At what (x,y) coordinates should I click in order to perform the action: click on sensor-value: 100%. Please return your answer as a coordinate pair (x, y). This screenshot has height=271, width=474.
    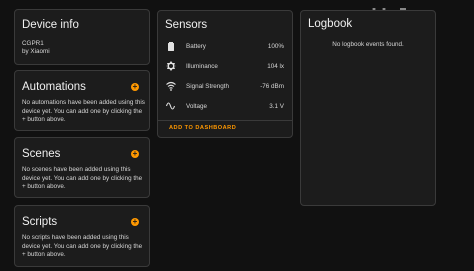
    Looking at the image, I should click on (275, 46).